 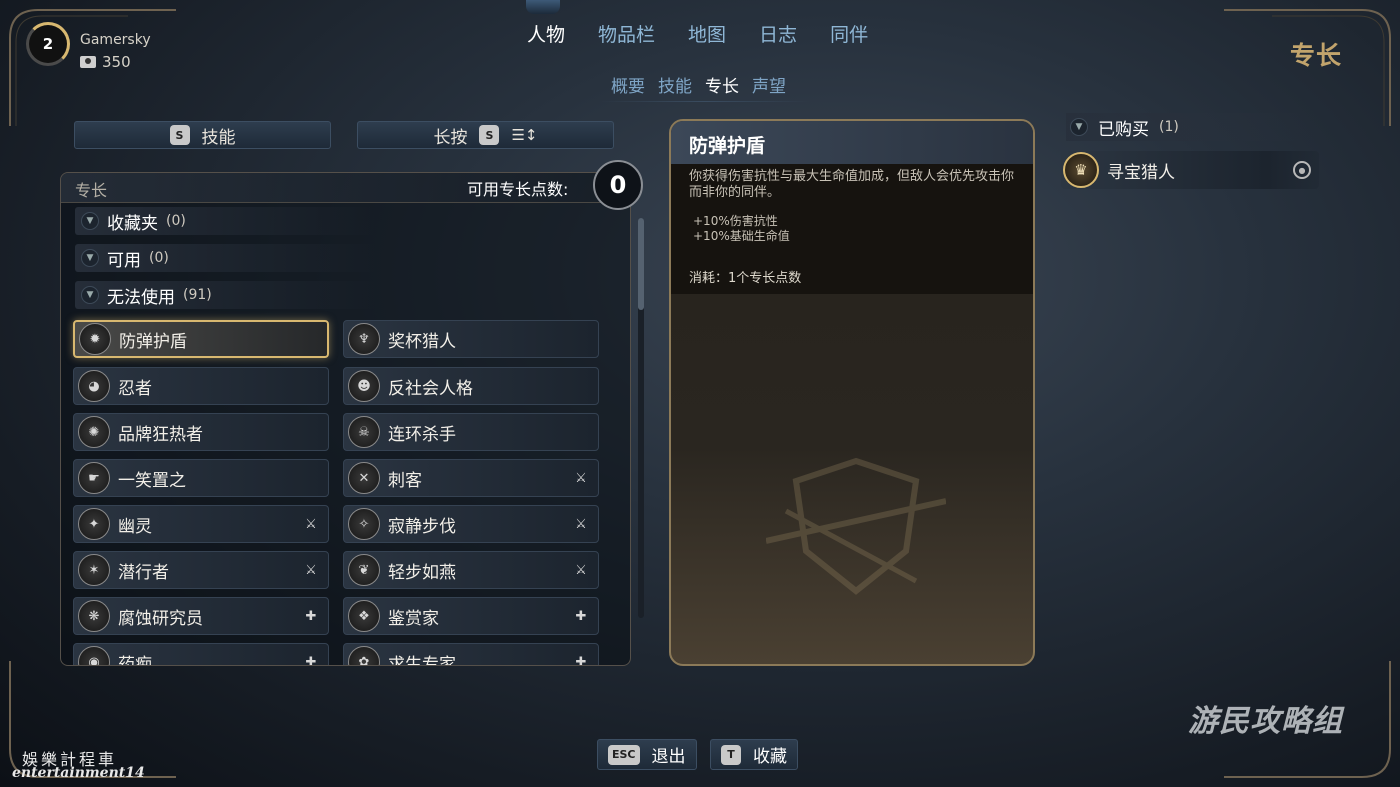 I want to click on perk-label: 鉴赏家, so click(x=413, y=618).